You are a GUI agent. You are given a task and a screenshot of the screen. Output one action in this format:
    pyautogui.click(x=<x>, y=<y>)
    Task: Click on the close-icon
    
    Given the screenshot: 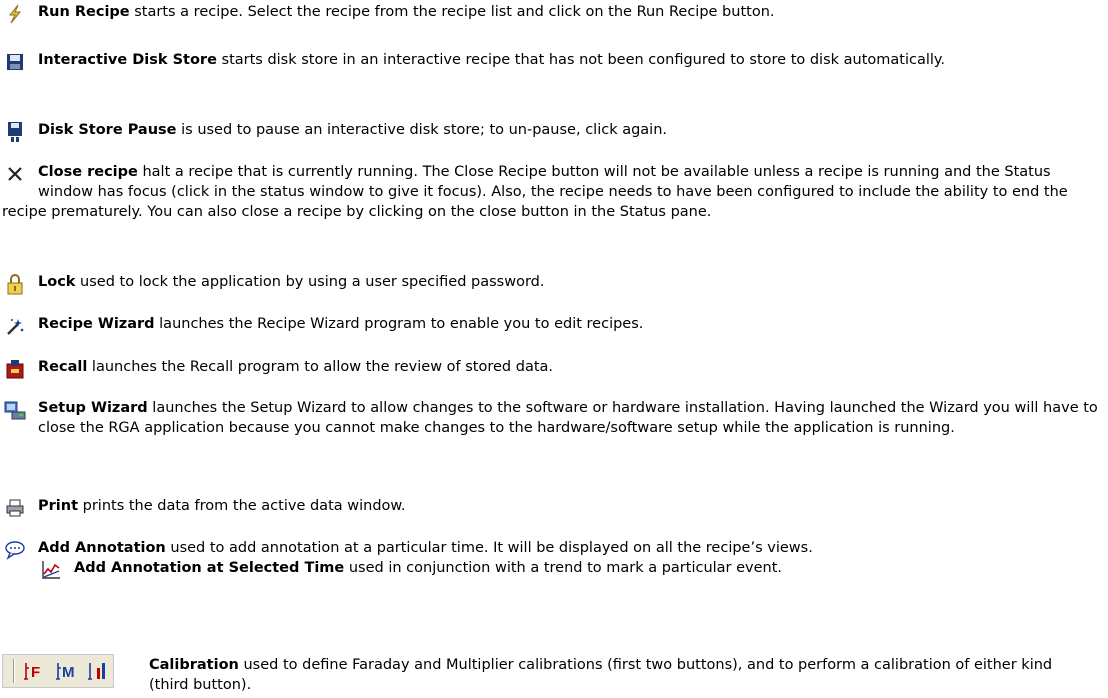 What is the action you would take?
    pyautogui.click(x=15, y=174)
    